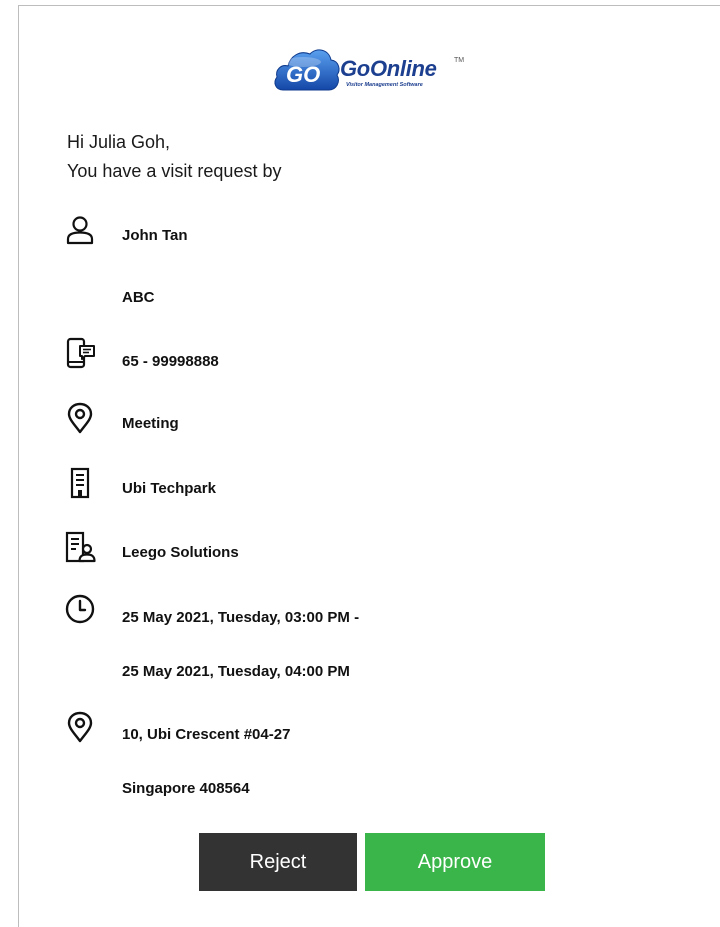 The width and height of the screenshot is (720, 927). What do you see at coordinates (150, 423) in the screenshot?
I see `visit-purpose: Meeting` at bounding box center [150, 423].